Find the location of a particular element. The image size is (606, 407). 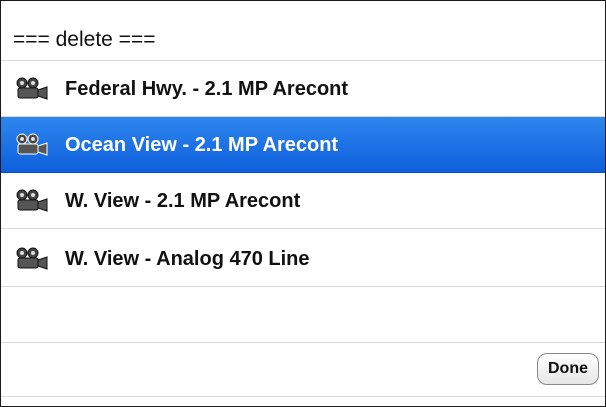

picker-toolbar: Done is located at coordinates (303, 370).